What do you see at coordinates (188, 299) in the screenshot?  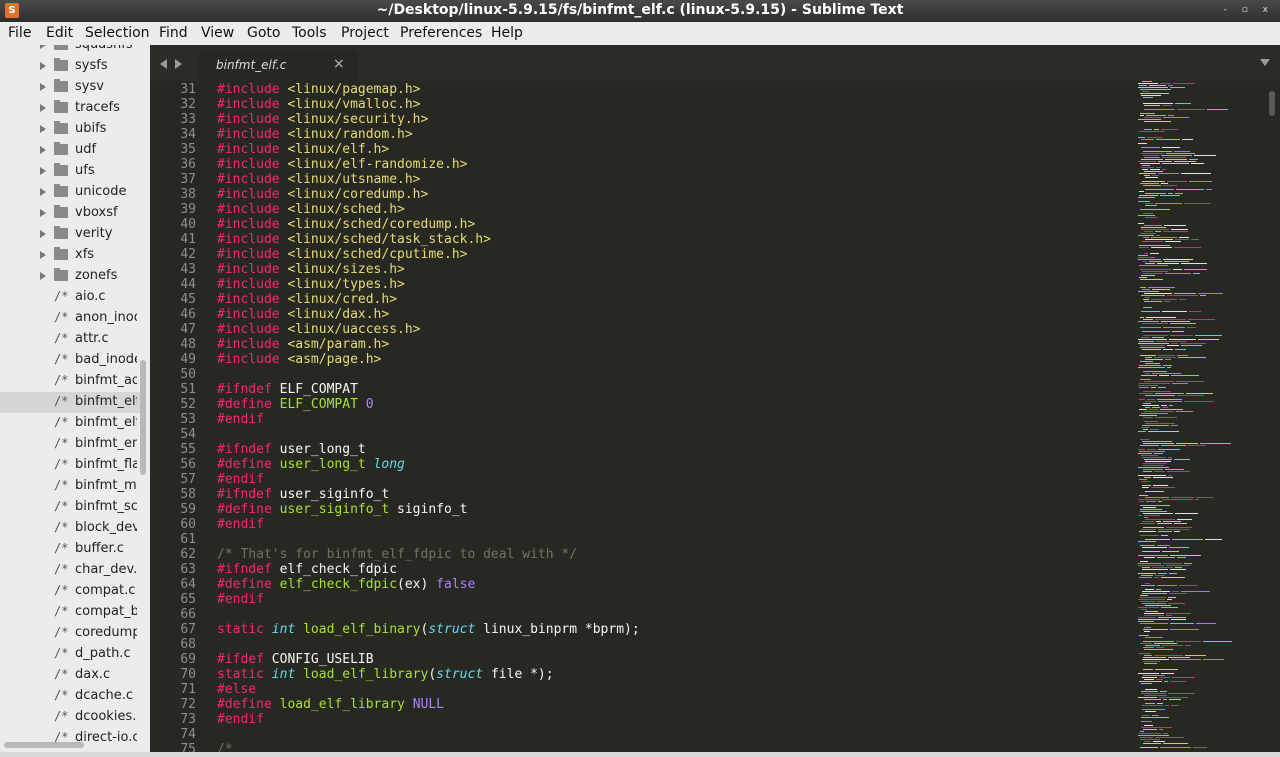 I see `line-number: 45` at bounding box center [188, 299].